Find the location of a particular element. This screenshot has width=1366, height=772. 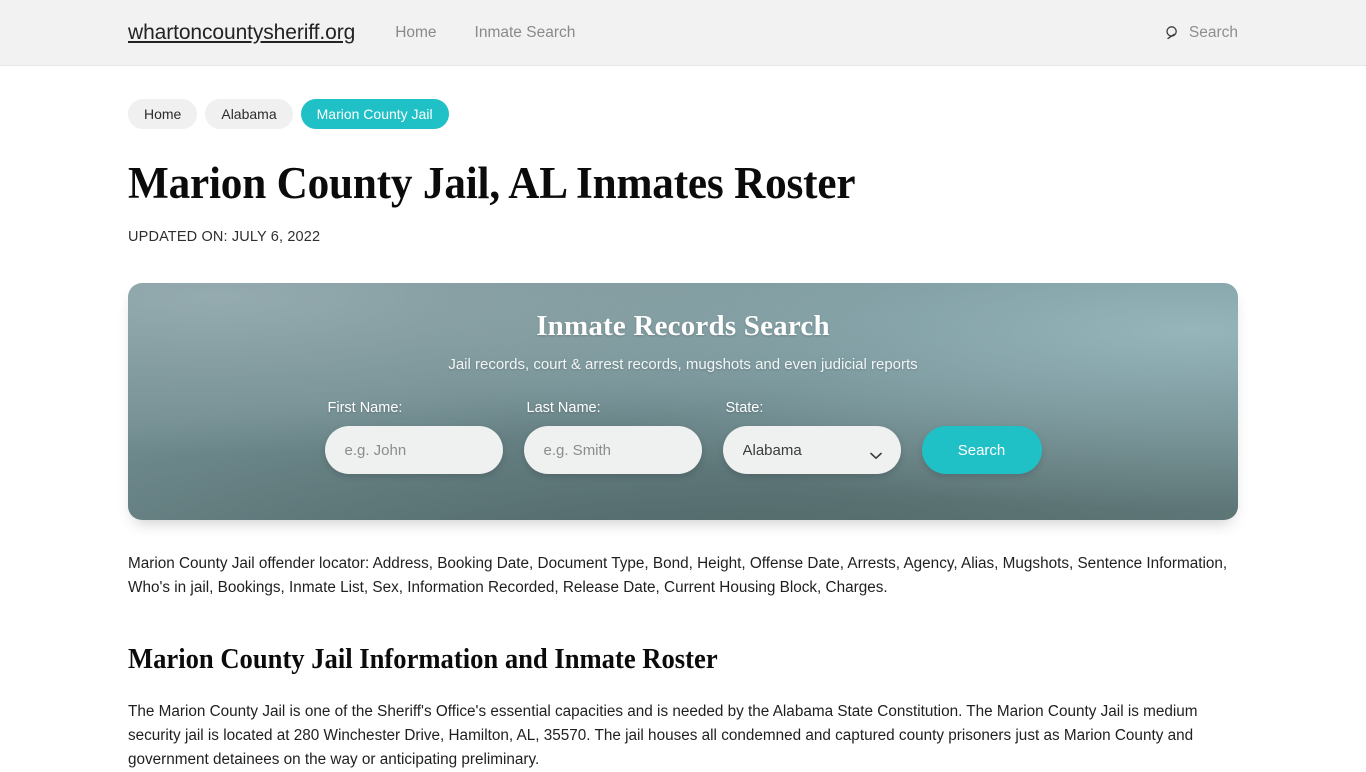

breadcrumb-item-home: Home is located at coordinates (163, 114).